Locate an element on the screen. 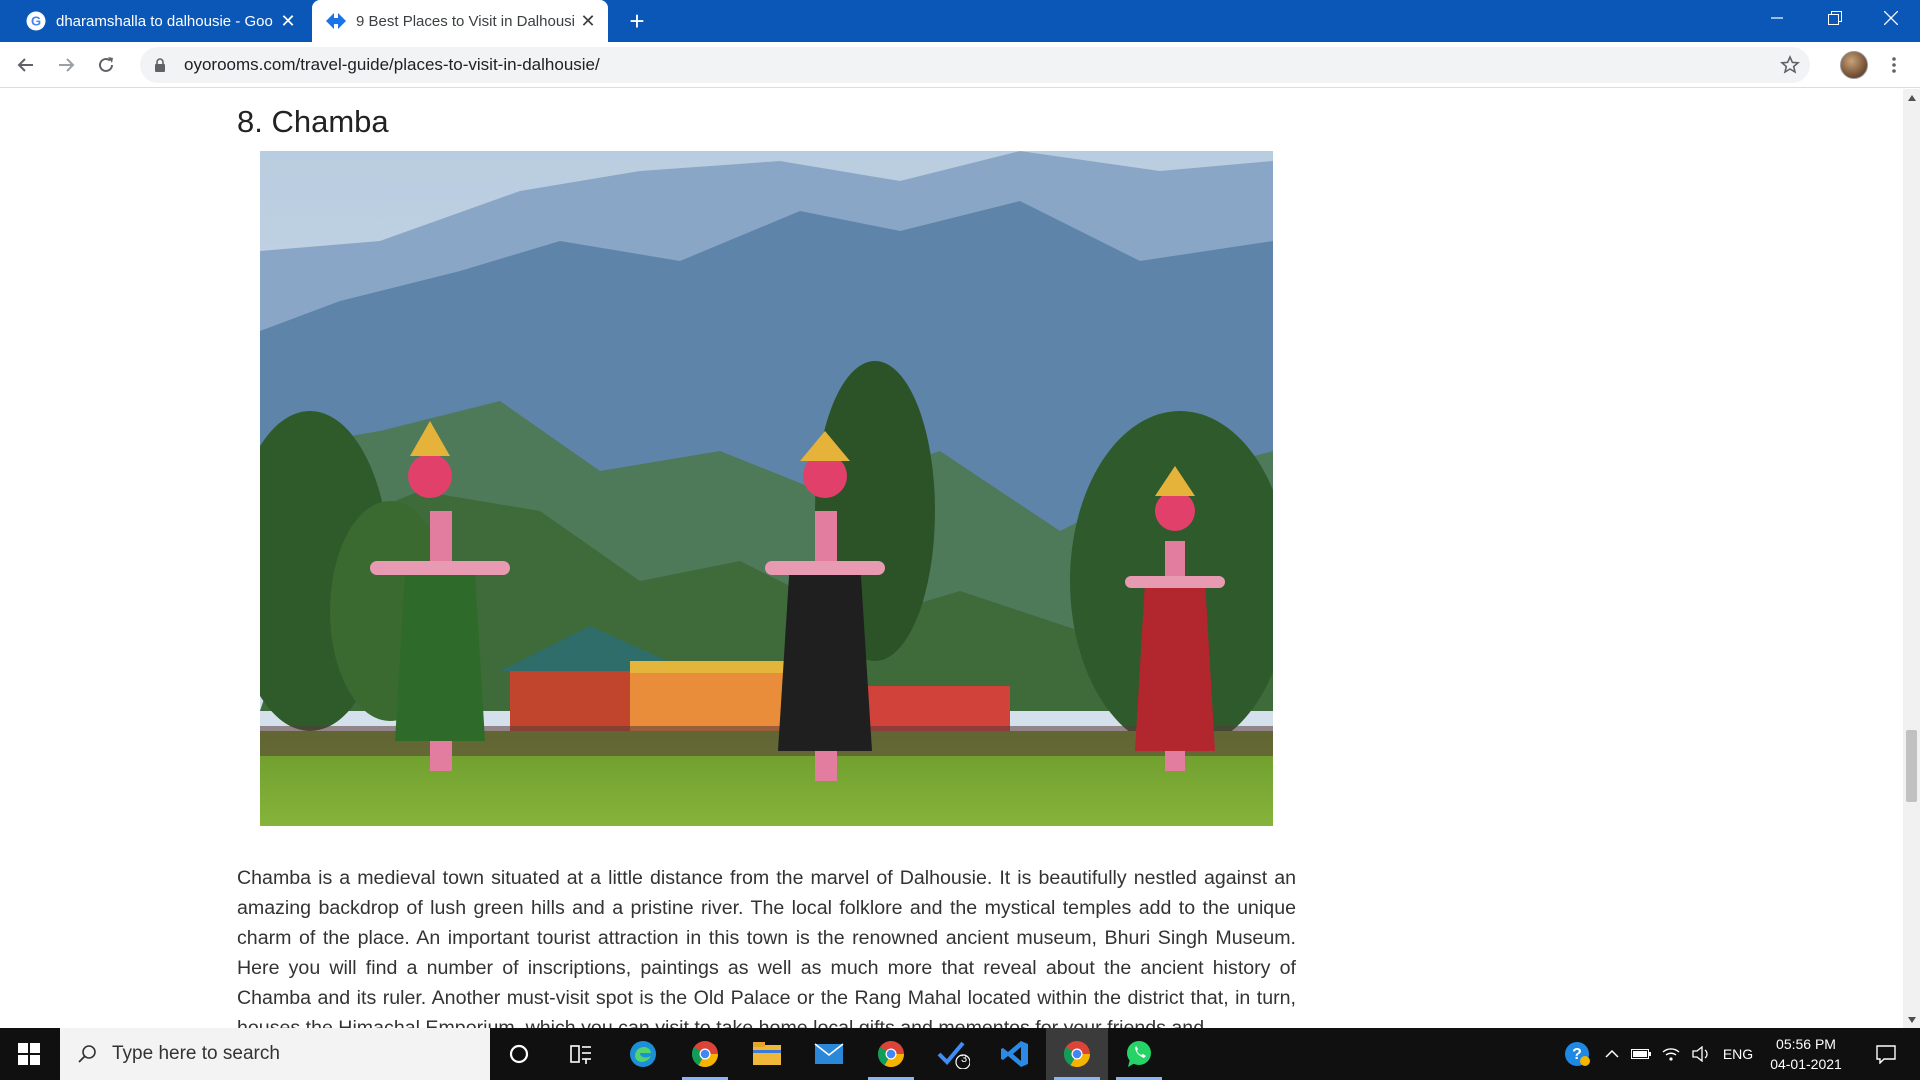 The height and width of the screenshot is (1080, 1920). battery-icon is located at coordinates (1641, 1054).